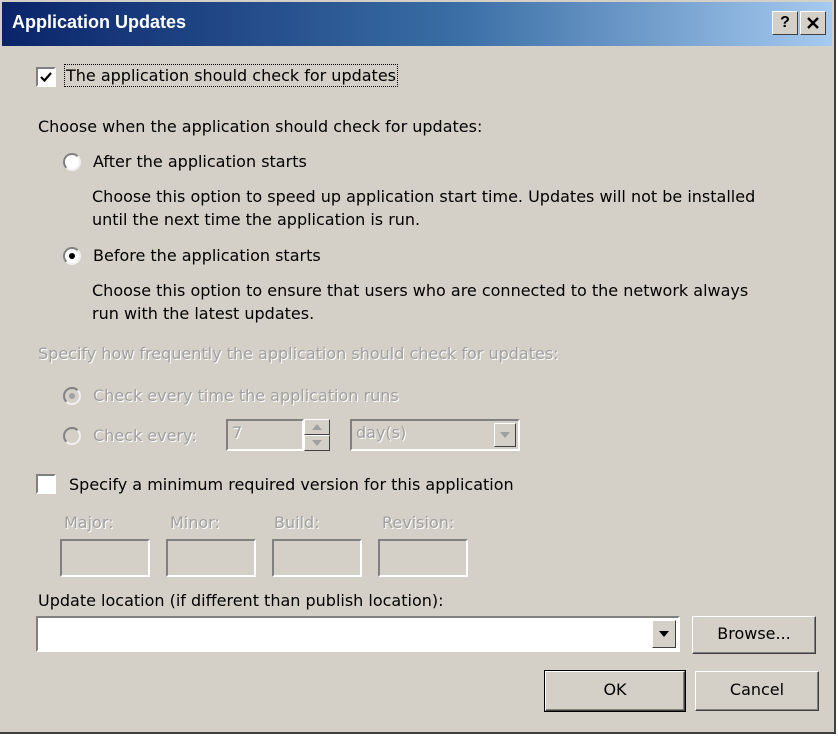  I want to click on close-button, so click(813, 23).